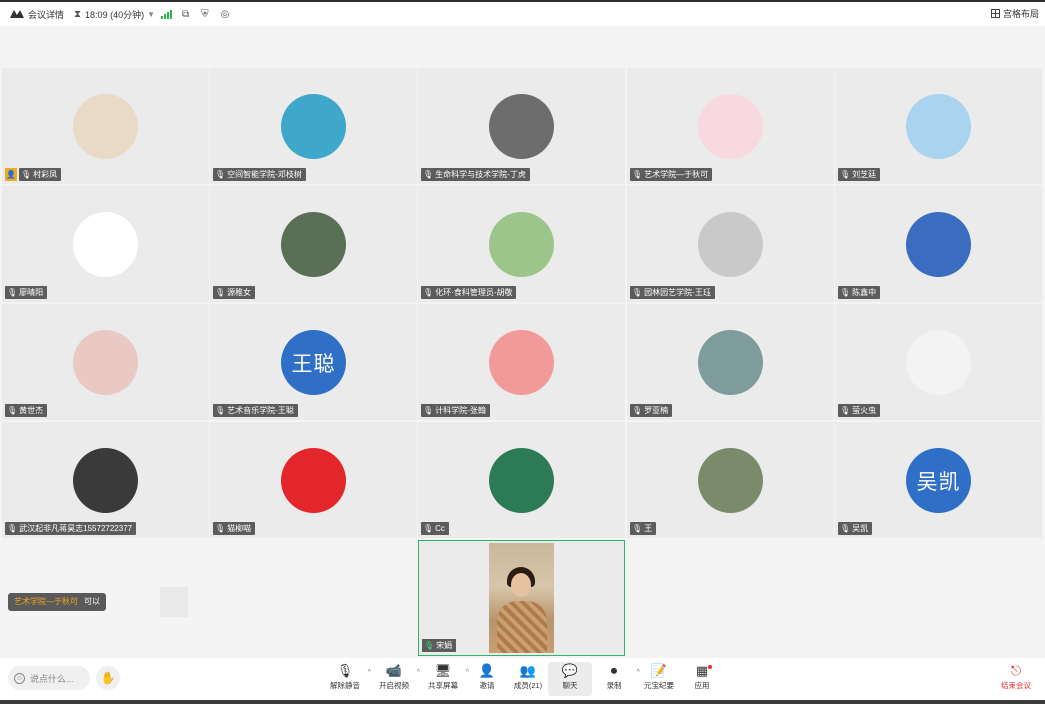 The image size is (1045, 704). I want to click on participant-nametag: 🎙 陈鑫中, so click(859, 292).